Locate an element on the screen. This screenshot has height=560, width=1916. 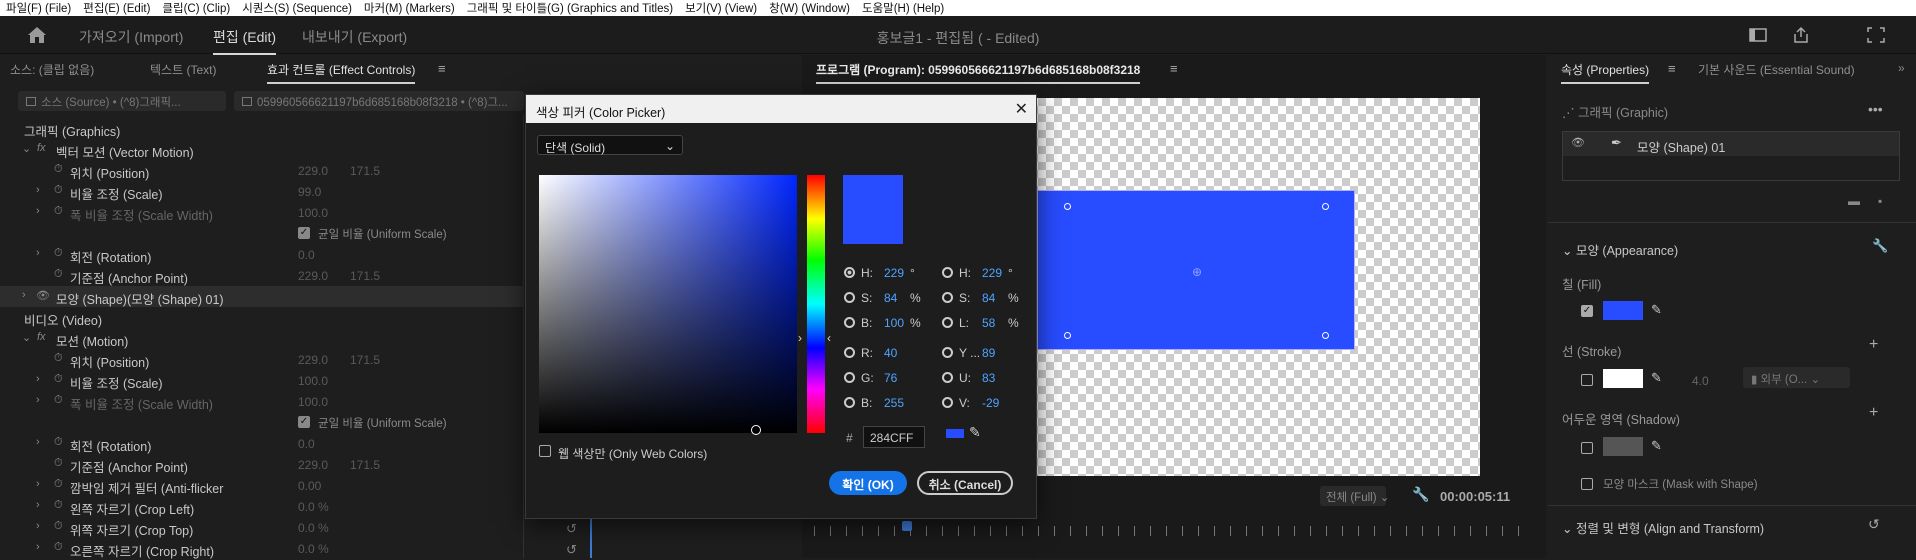
effect-shape: › 👁 모양 (Shape)(모양 (Shape) 01) is located at coordinates (261, 296).